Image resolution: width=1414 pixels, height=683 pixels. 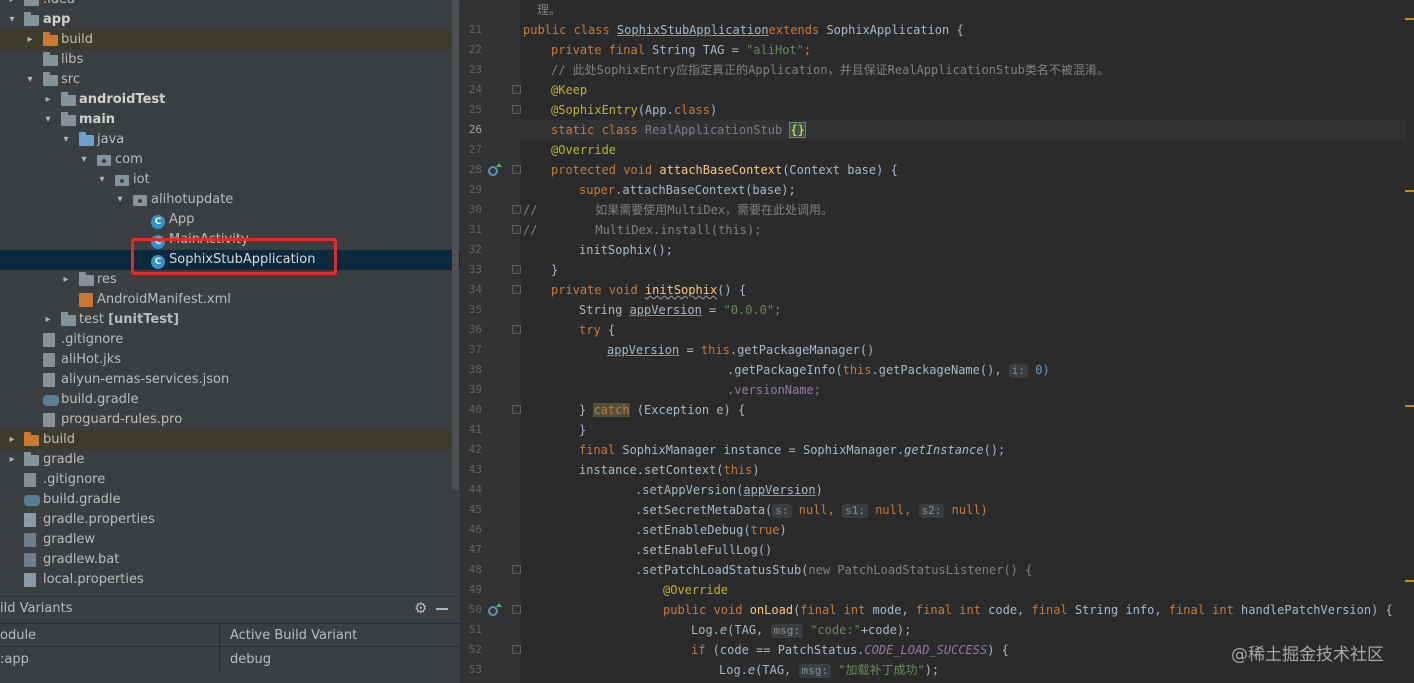 What do you see at coordinates (230, 560) in the screenshot?
I see `tree-item-gradlew-bat: gradlew.bat` at bounding box center [230, 560].